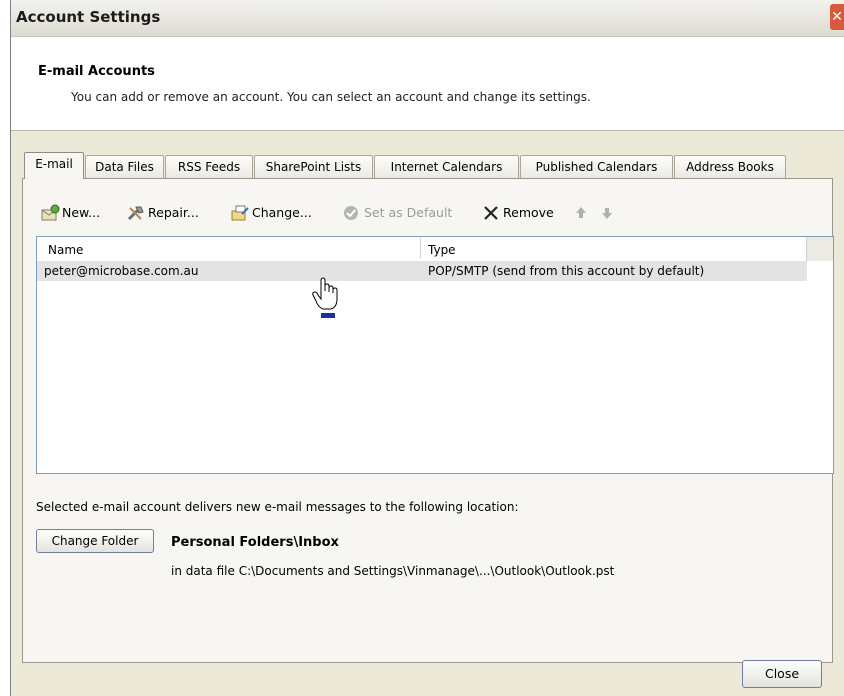 The height and width of the screenshot is (696, 844). Describe the element at coordinates (837, 17) in the screenshot. I see `close-icon: ✕` at that location.